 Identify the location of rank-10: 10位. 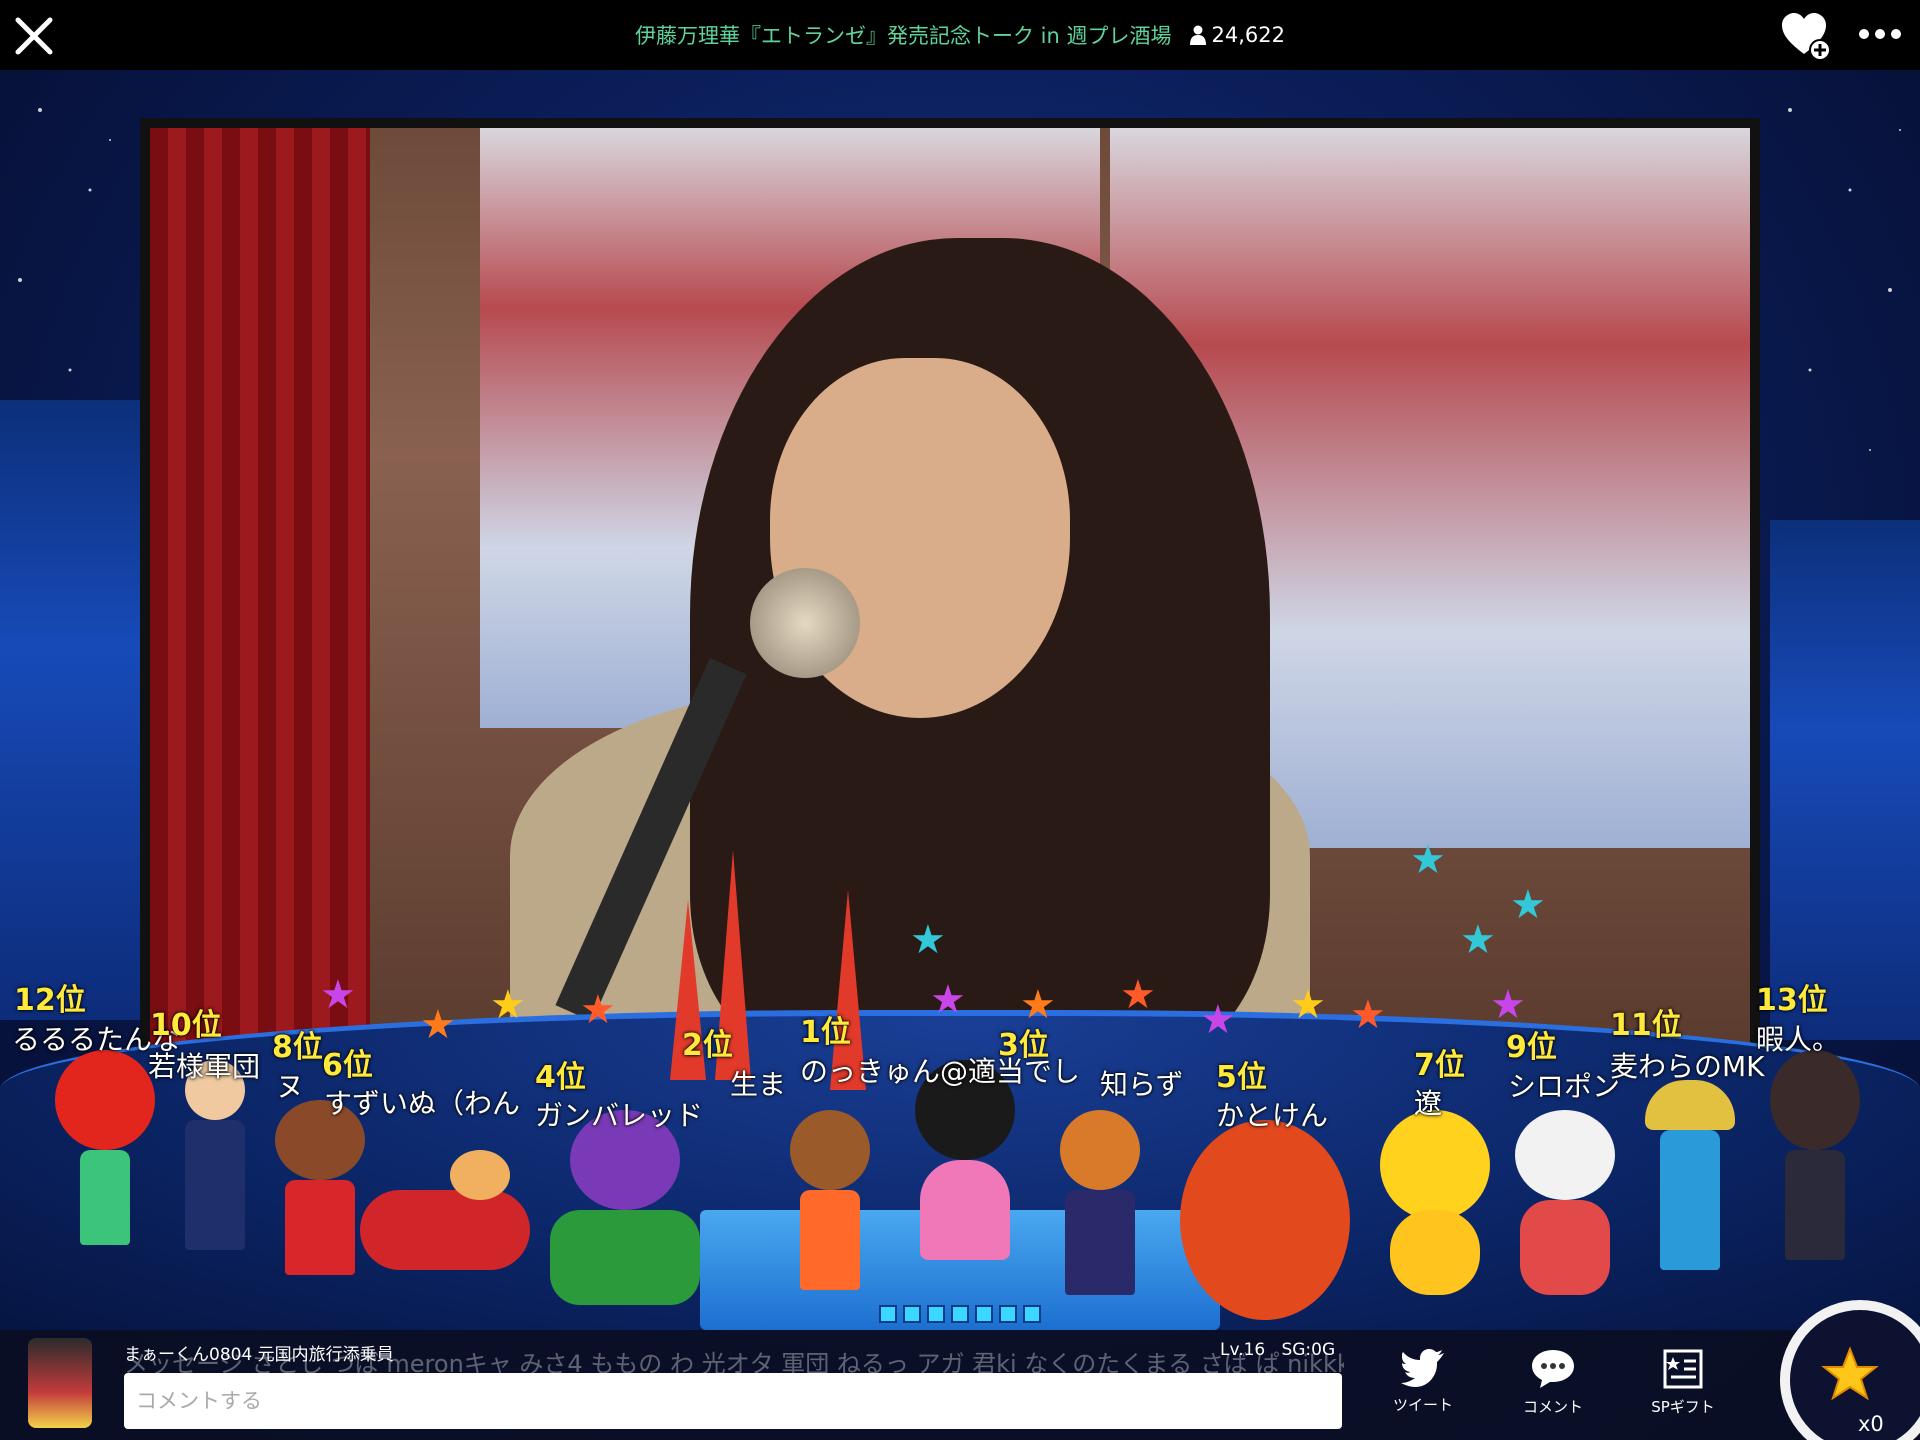
(186, 1025).